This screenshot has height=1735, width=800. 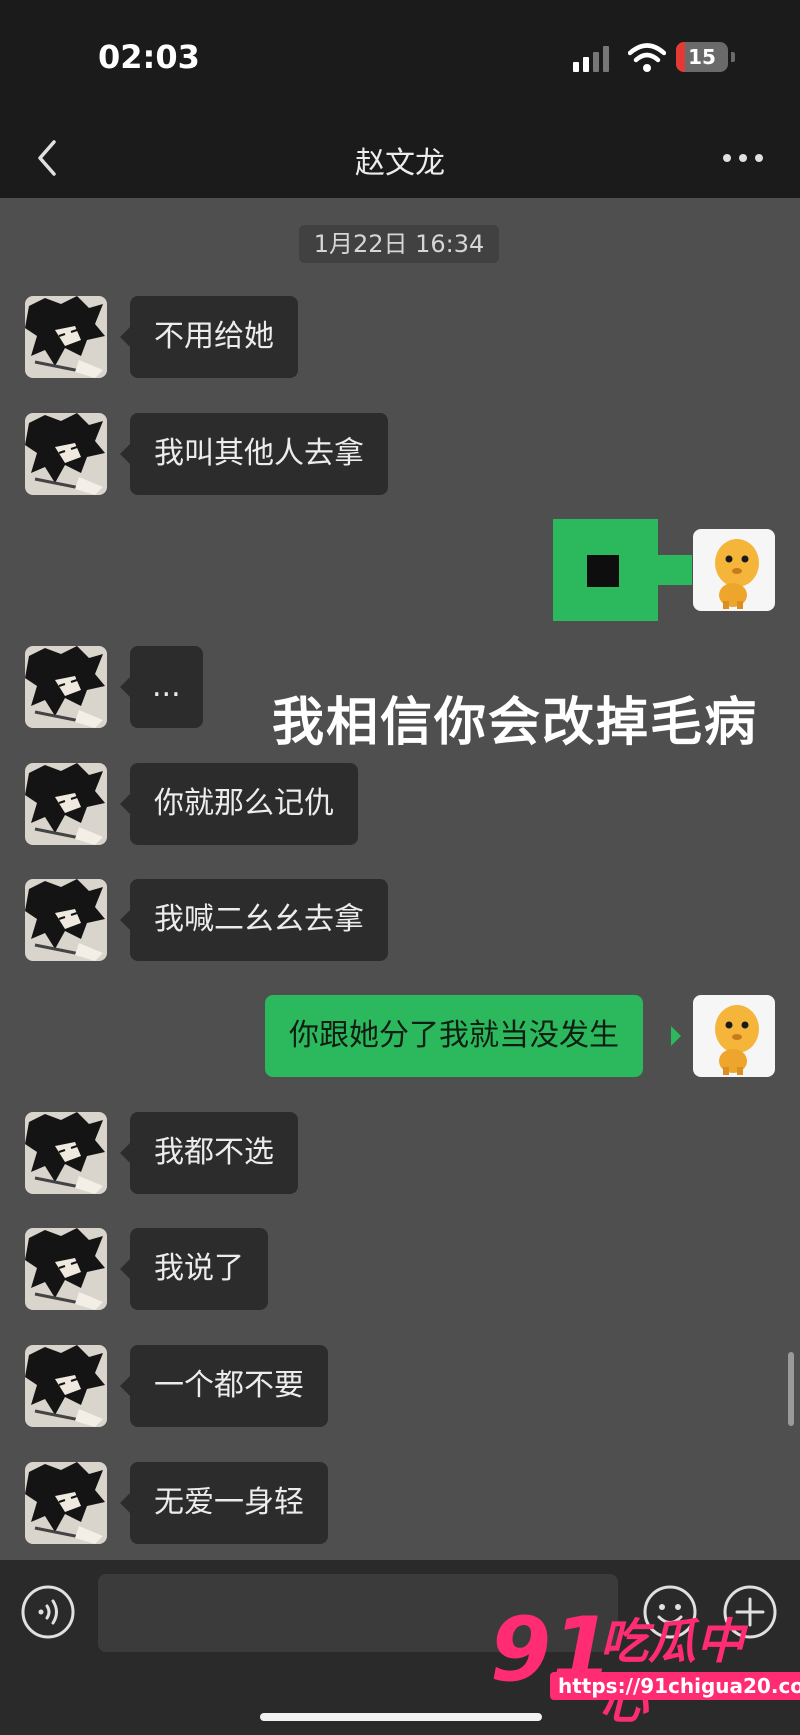 I want to click on voice-icon, so click(x=48, y=1612).